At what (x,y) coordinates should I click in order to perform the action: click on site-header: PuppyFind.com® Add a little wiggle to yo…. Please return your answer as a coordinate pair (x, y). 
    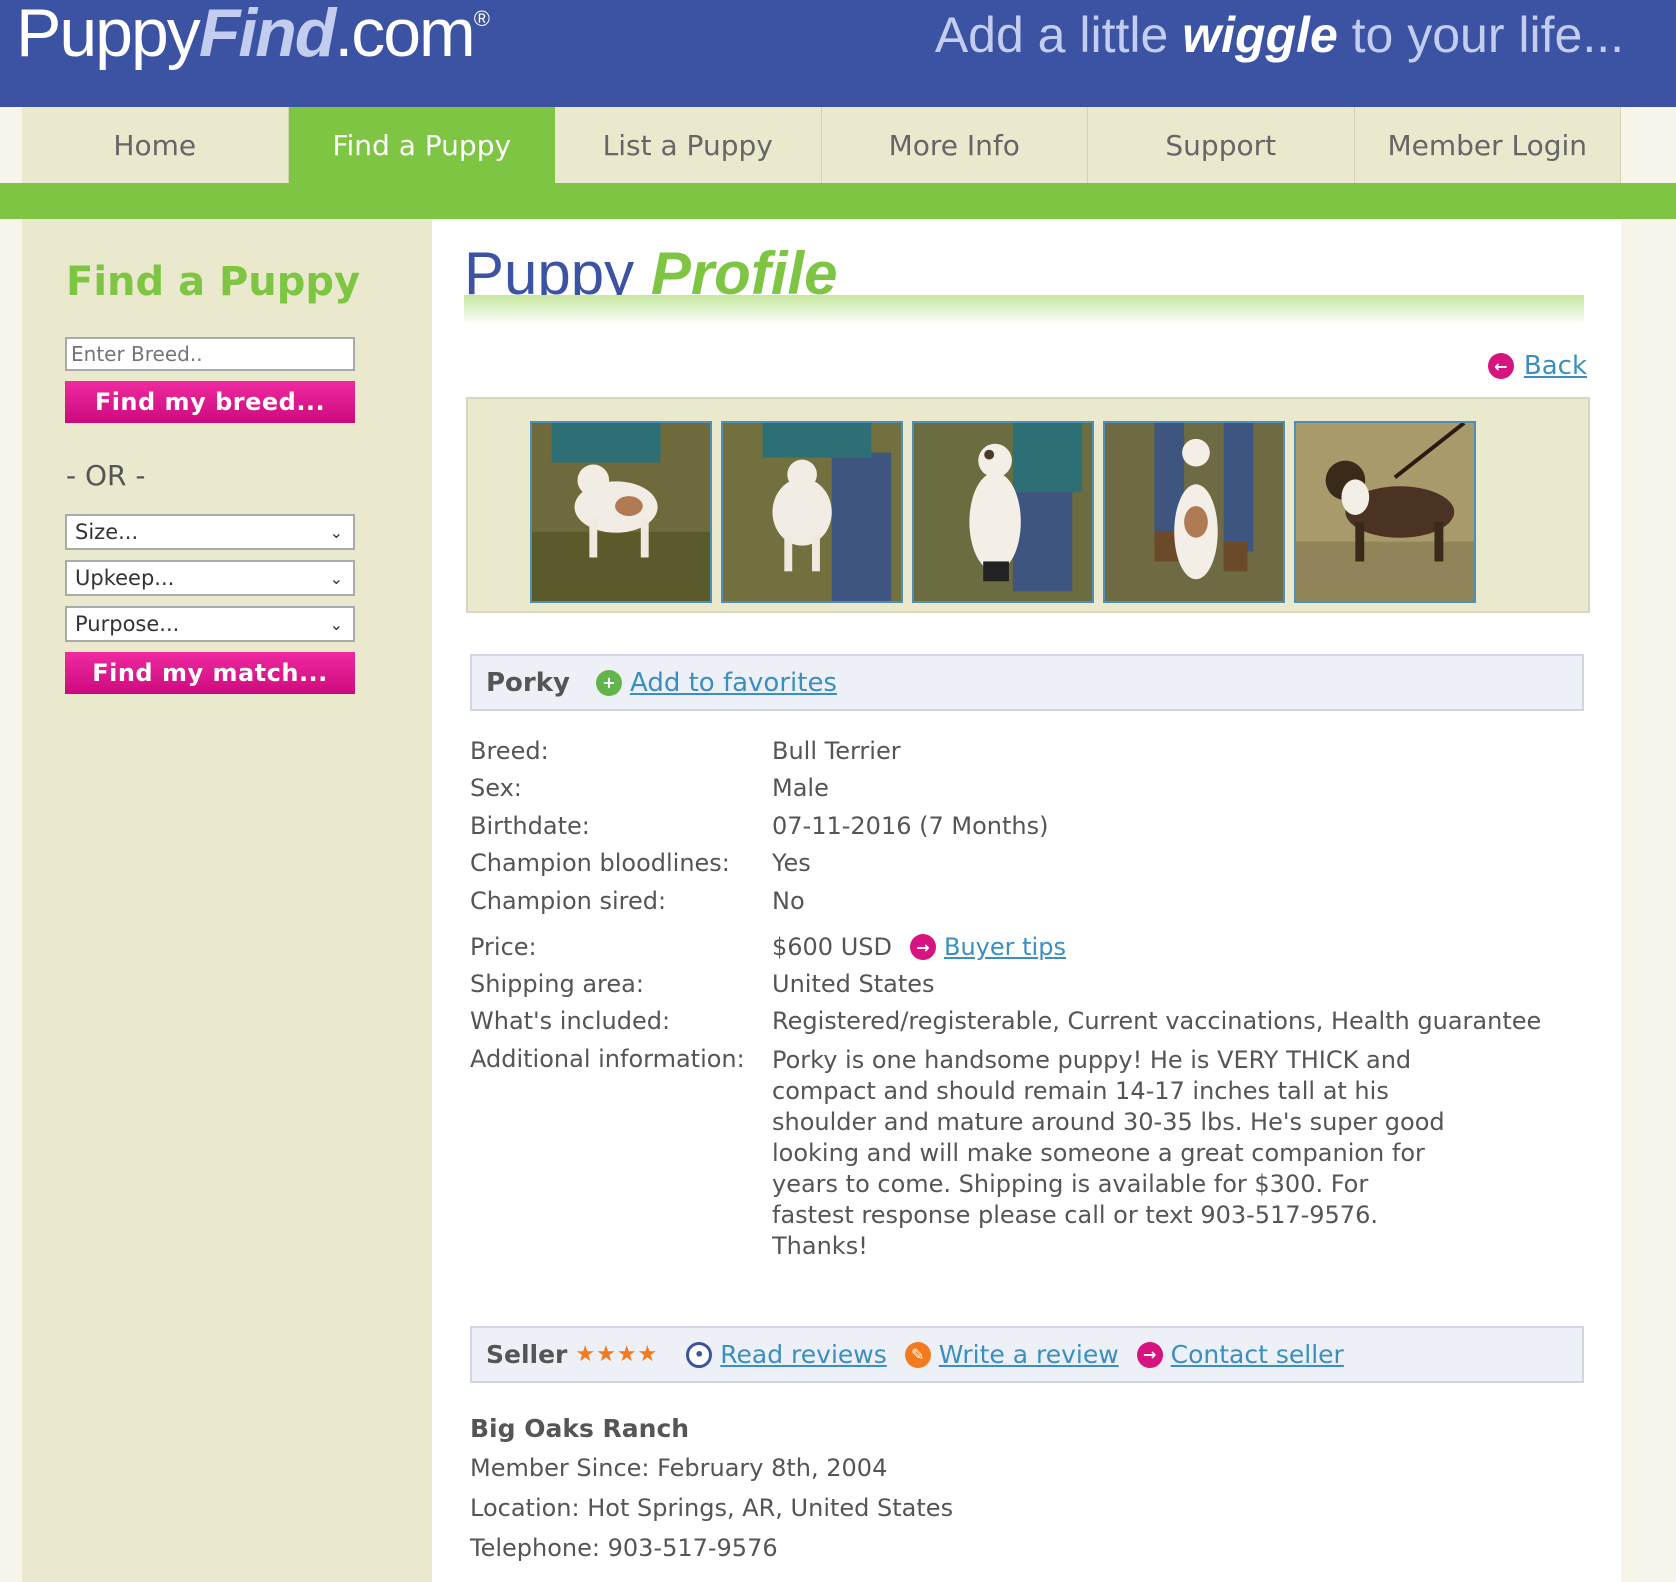
    Looking at the image, I should click on (838, 53).